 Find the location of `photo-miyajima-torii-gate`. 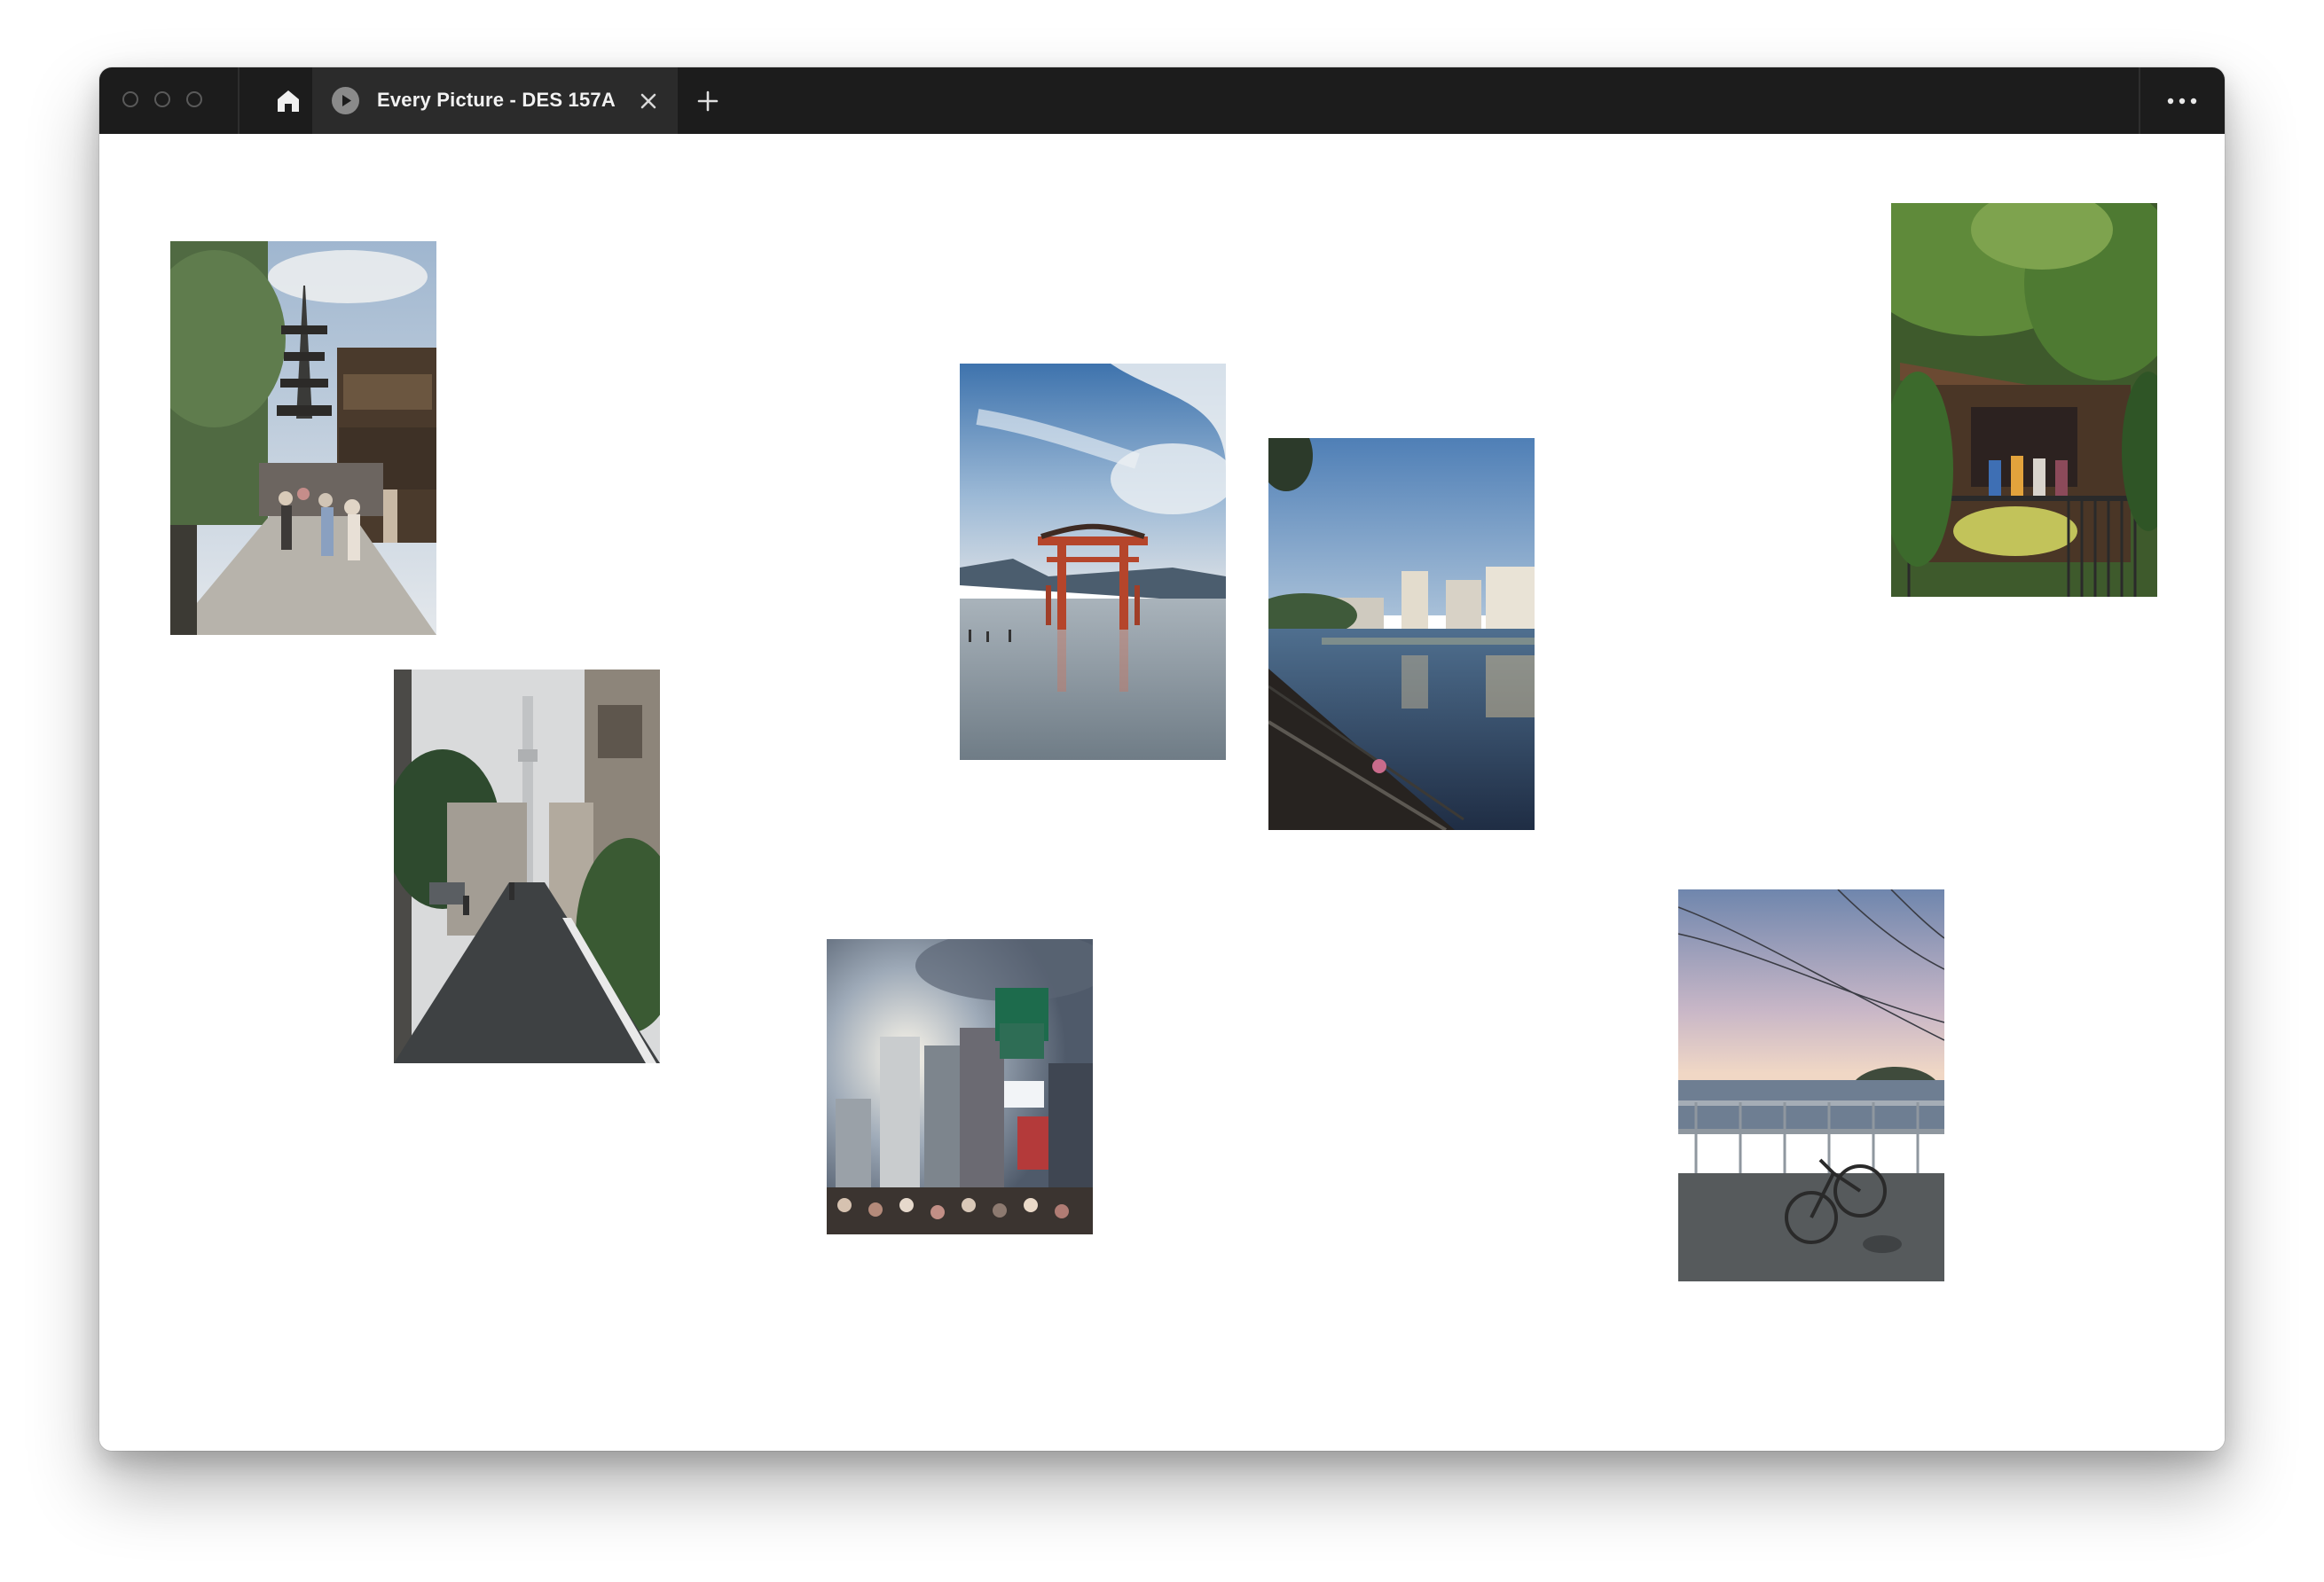

photo-miyajima-torii-gate is located at coordinates (1093, 562).